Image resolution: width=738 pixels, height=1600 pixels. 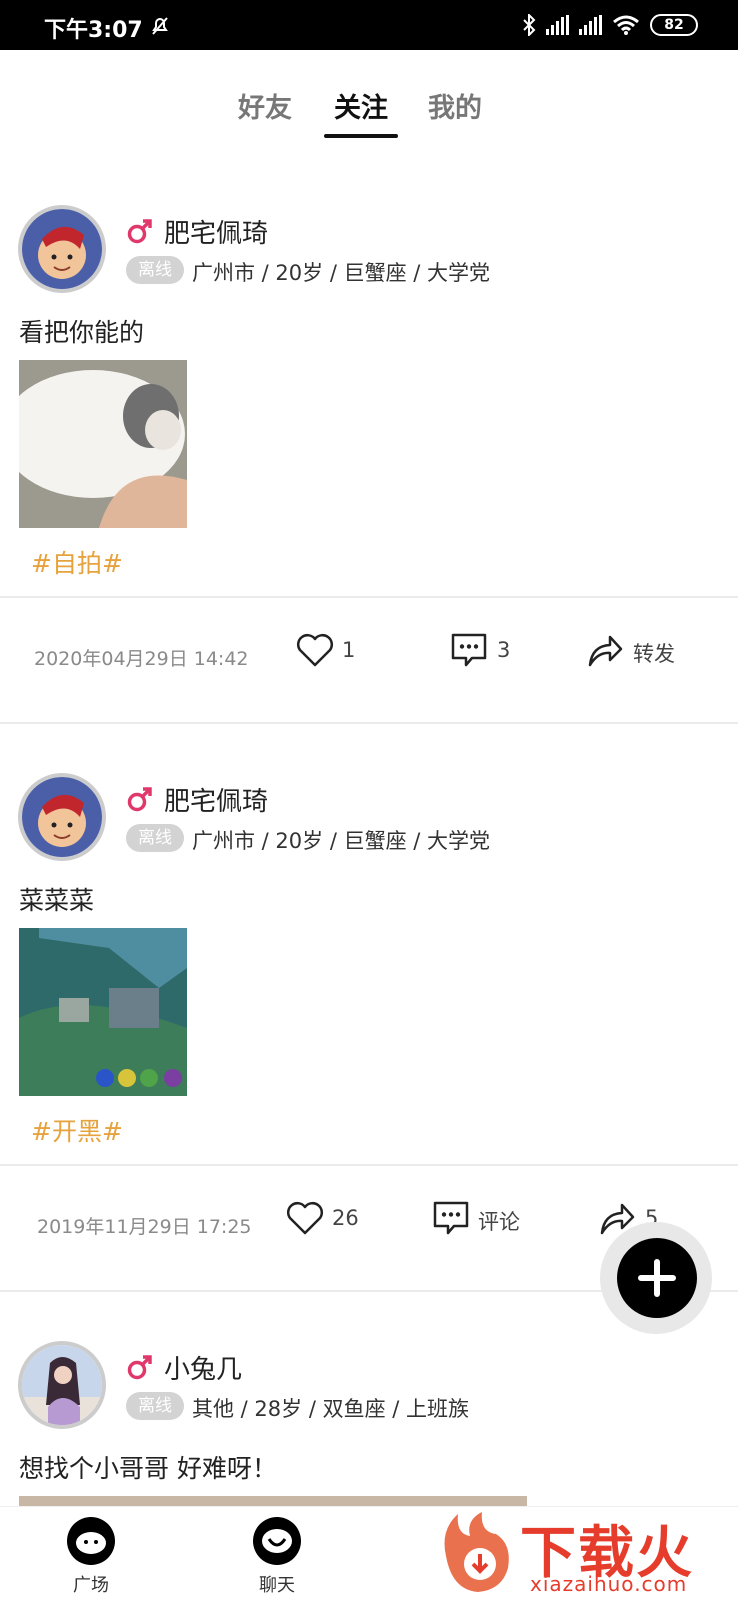 What do you see at coordinates (91, 1541) in the screenshot?
I see `plaza-icon` at bounding box center [91, 1541].